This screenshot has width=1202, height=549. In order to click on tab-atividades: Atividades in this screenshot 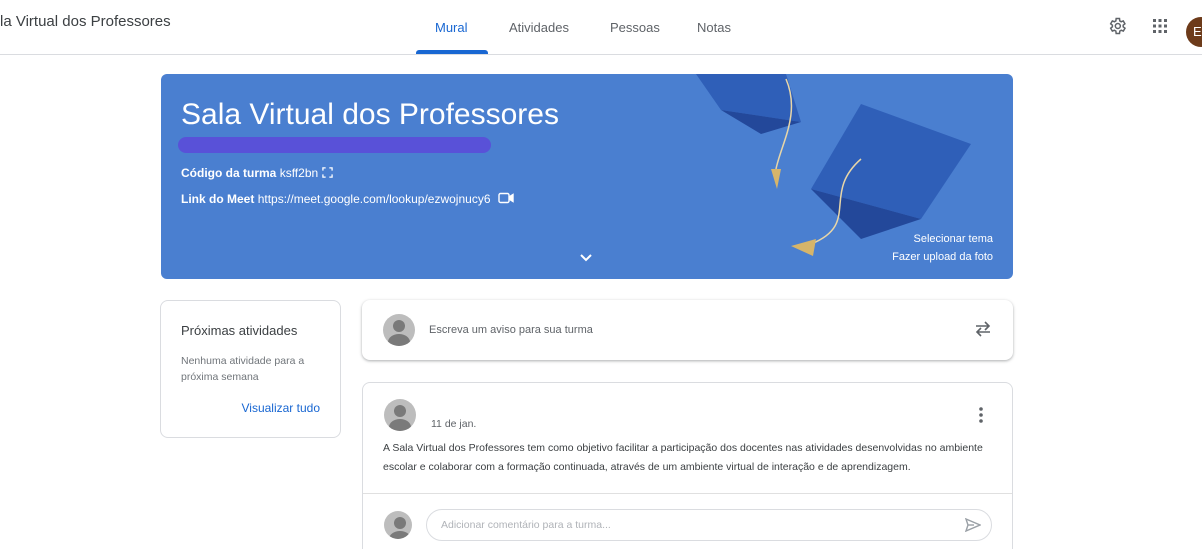, I will do `click(539, 27)`.